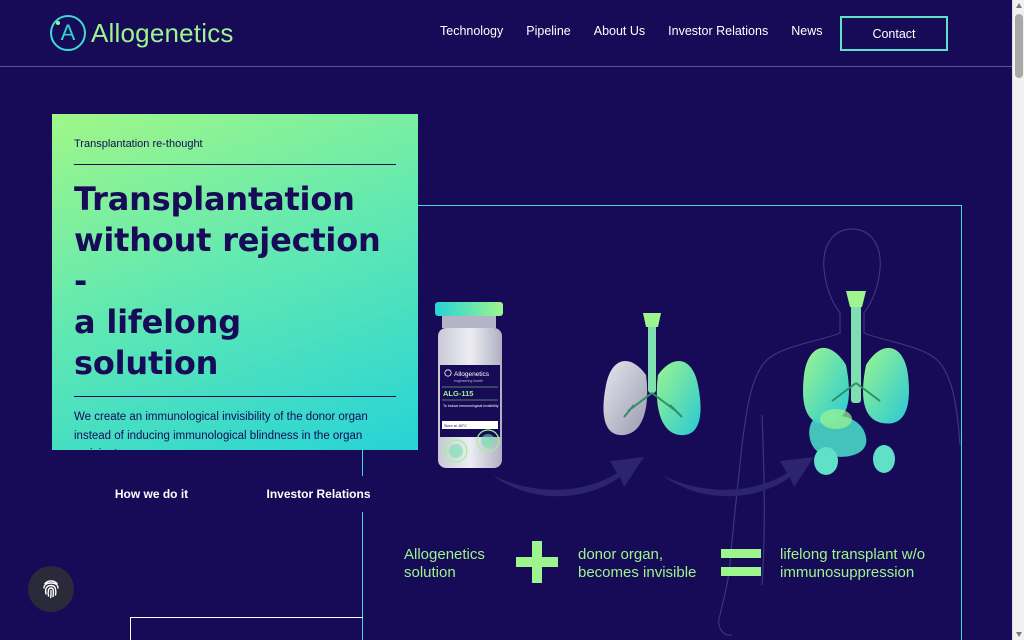 Image resolution: width=1024 pixels, height=640 pixels. What do you see at coordinates (619, 31) in the screenshot?
I see `nav-item-about-us: About Us` at bounding box center [619, 31].